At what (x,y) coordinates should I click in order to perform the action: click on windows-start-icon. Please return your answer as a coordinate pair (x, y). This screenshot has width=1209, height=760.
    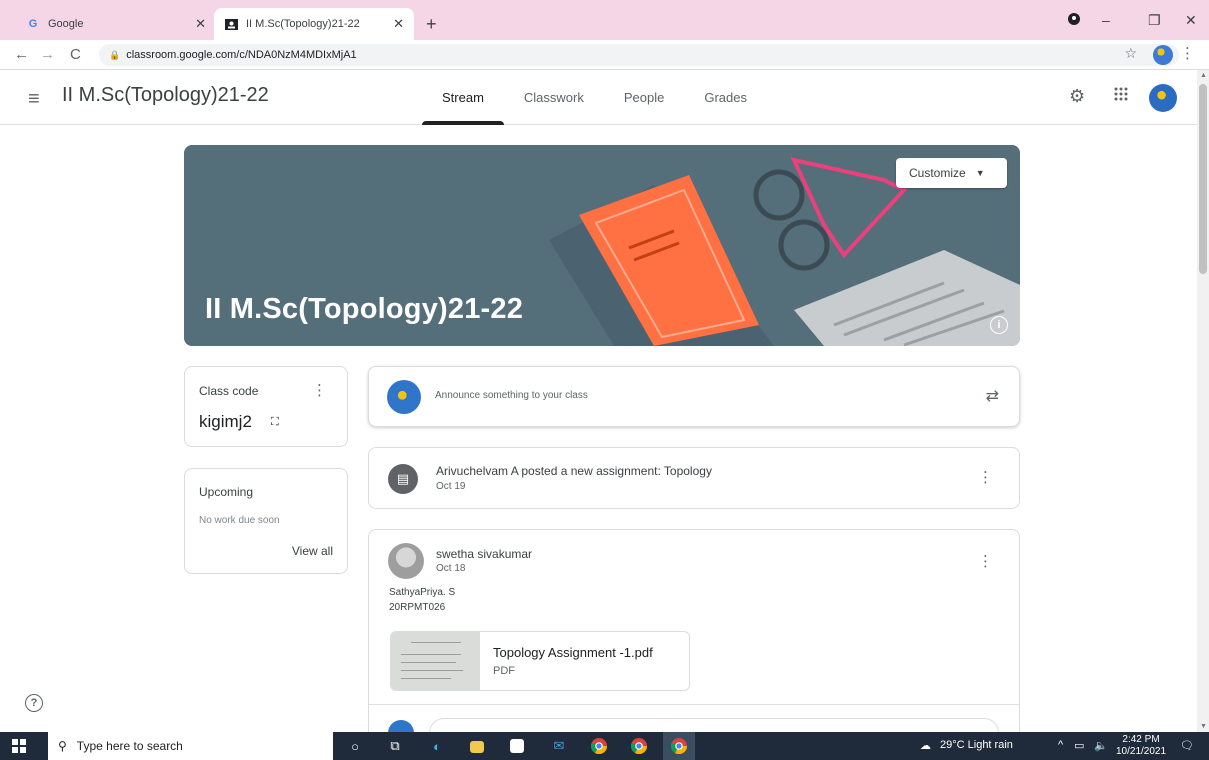
    Looking at the image, I should click on (19, 746).